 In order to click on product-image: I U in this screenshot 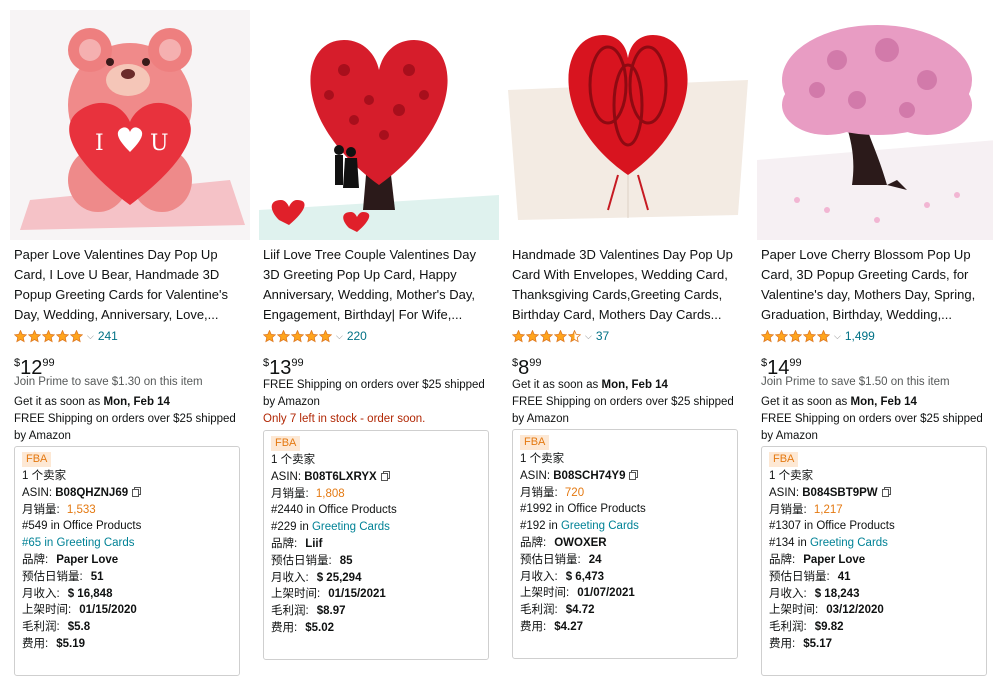, I will do `click(130, 125)`.